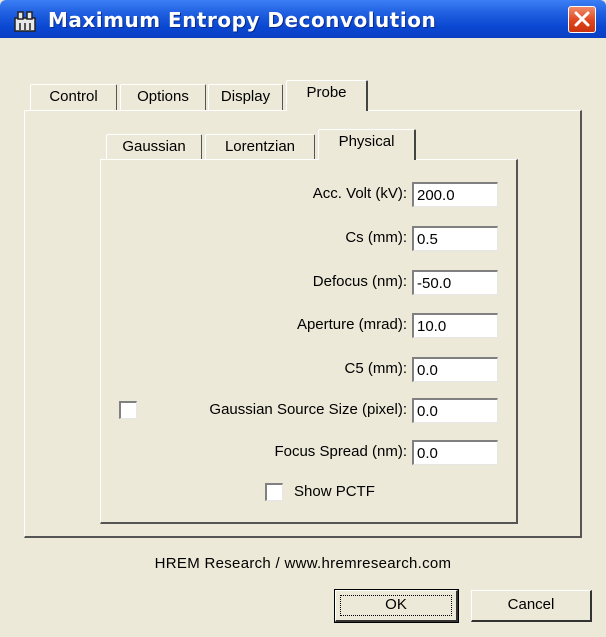 The image size is (606, 637). I want to click on c5-label: C5 (mm):, so click(376, 368).